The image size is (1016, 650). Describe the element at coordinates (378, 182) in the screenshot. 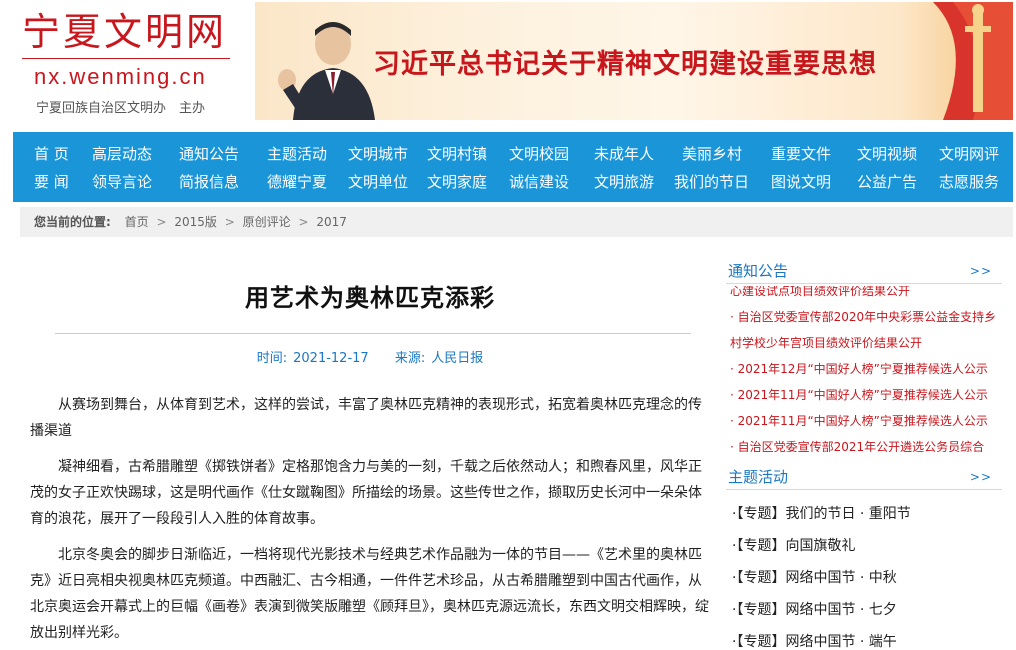

I see `nav-item-civilized-units: 文明单位` at that location.